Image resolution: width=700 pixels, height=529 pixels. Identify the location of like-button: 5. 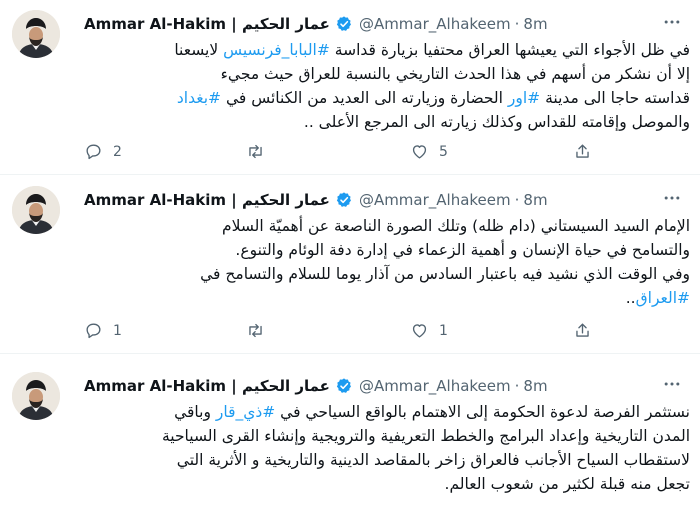
(429, 151).